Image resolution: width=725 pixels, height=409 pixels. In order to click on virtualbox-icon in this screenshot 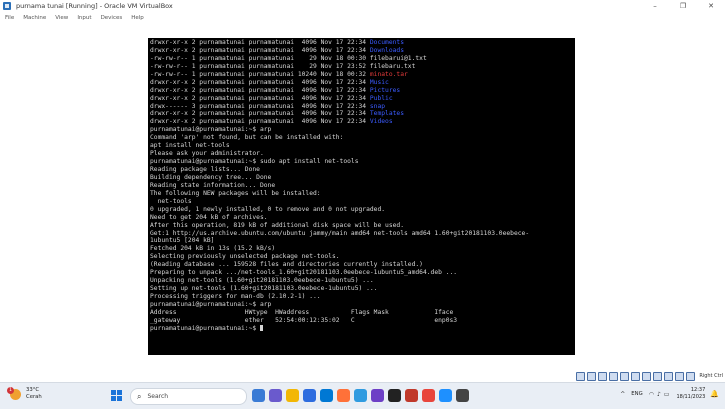, I will do `click(7, 6)`.